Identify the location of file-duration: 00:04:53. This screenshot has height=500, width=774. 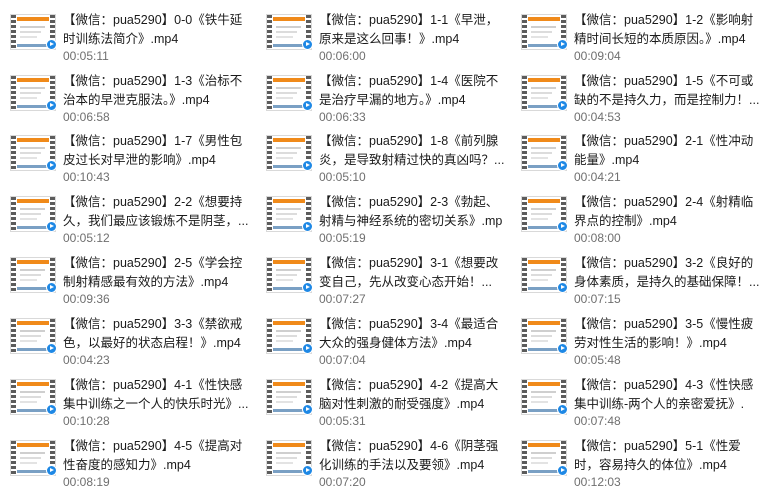
(597, 117).